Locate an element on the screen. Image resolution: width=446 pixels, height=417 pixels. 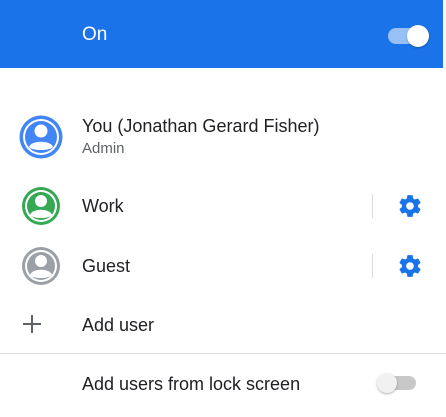
user-row-current: You (Jonathan Gerard Fisher) Admin is located at coordinates (223, 136).